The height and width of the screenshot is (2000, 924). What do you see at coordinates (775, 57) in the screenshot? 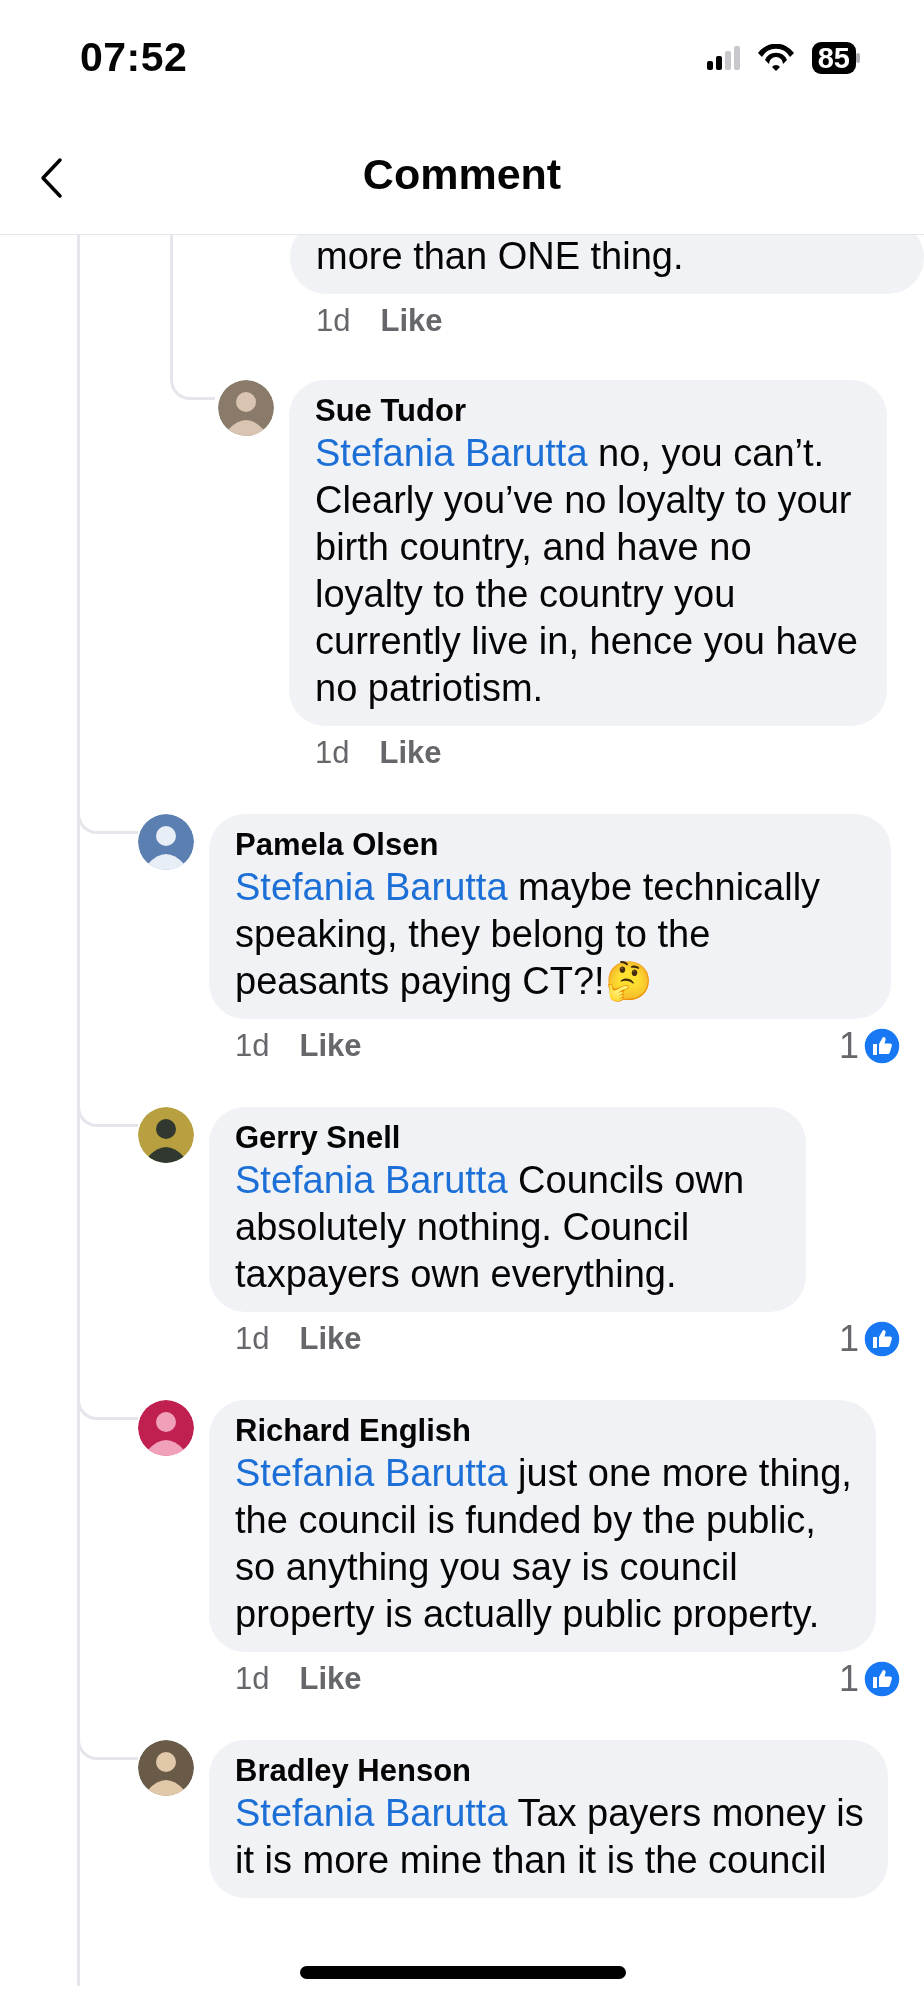
I see `wifi-icon` at bounding box center [775, 57].